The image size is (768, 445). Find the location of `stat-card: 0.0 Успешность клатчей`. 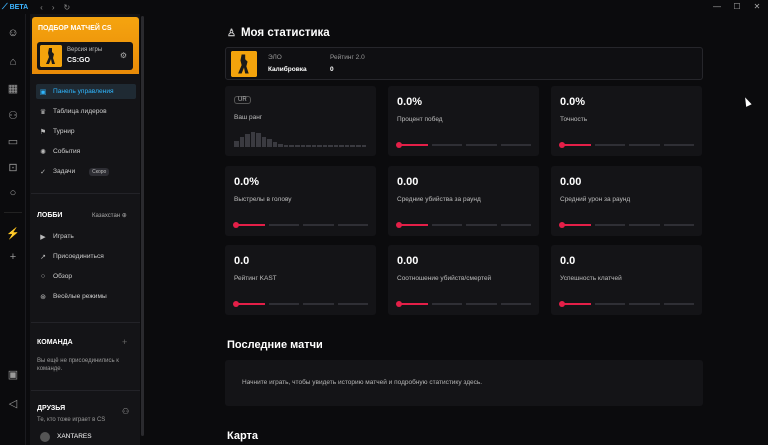

stat-card: 0.0 Успешность клатчей is located at coordinates (626, 280).